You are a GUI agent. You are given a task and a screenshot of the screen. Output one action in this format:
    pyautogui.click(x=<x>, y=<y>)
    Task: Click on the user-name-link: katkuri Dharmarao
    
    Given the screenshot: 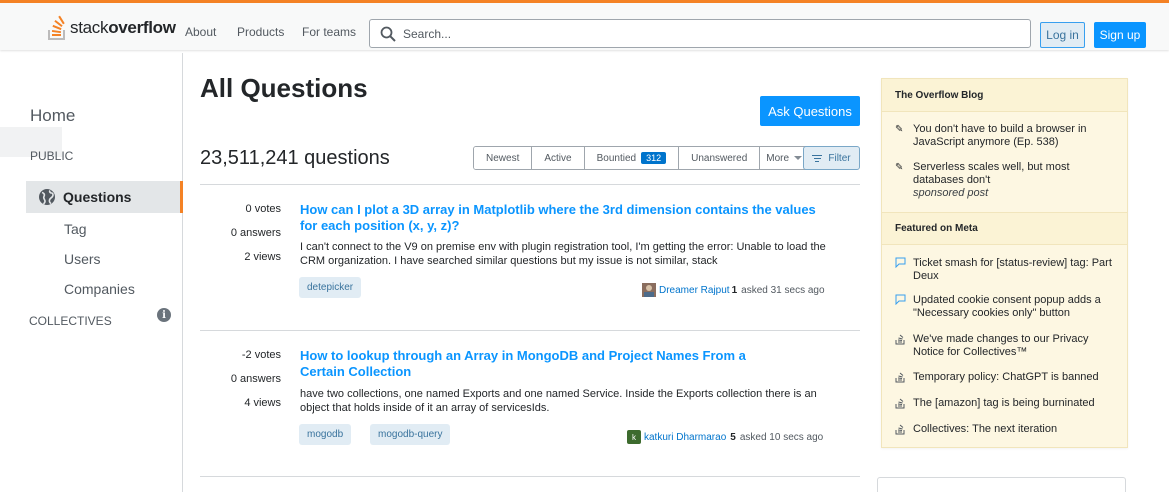 What is the action you would take?
    pyautogui.click(x=685, y=437)
    